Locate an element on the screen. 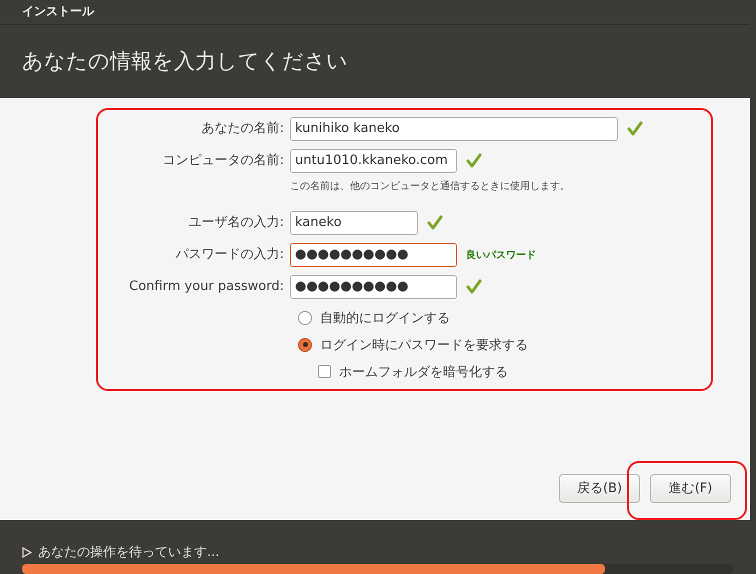 This screenshot has height=574, width=756. checkbox is located at coordinates (324, 371).